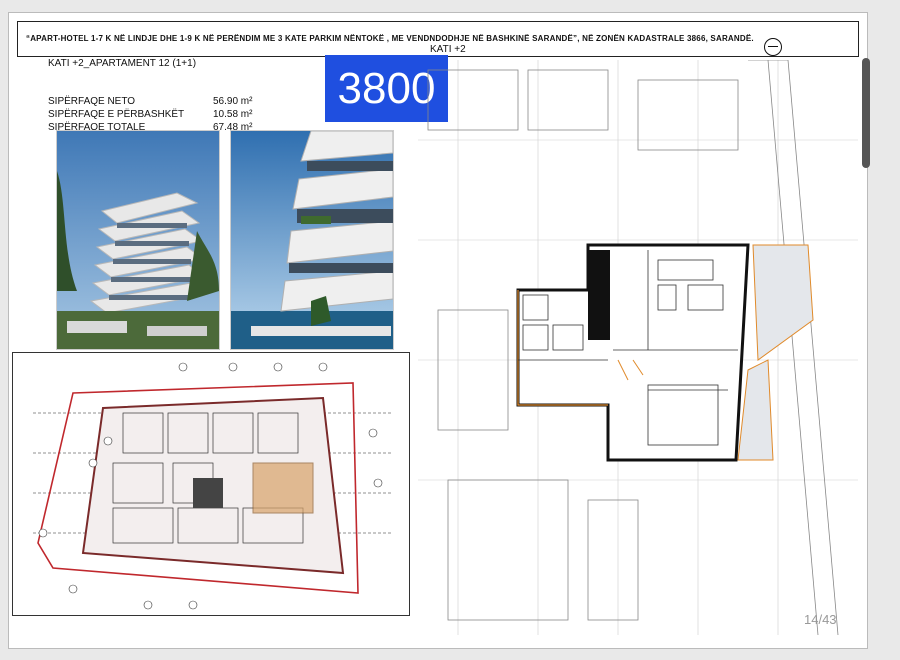 This screenshot has width=900, height=660. I want to click on area-row-shared: SIPËRFAQE E PËRBASHKËT 10.58 m², so click(153, 114).